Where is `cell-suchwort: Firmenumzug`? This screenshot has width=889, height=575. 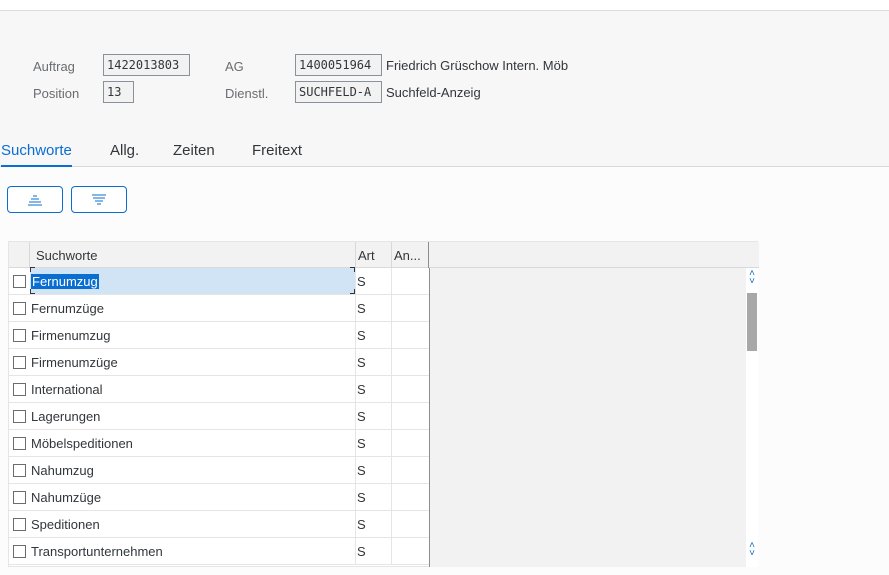
cell-suchwort: Firmenumzug is located at coordinates (193, 335).